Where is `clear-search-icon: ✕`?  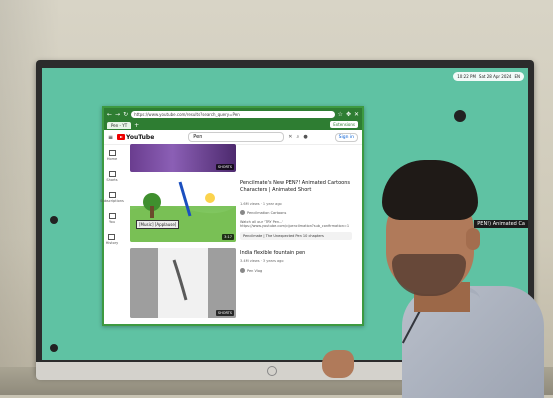 clear-search-icon: ✕ is located at coordinates (290, 137).